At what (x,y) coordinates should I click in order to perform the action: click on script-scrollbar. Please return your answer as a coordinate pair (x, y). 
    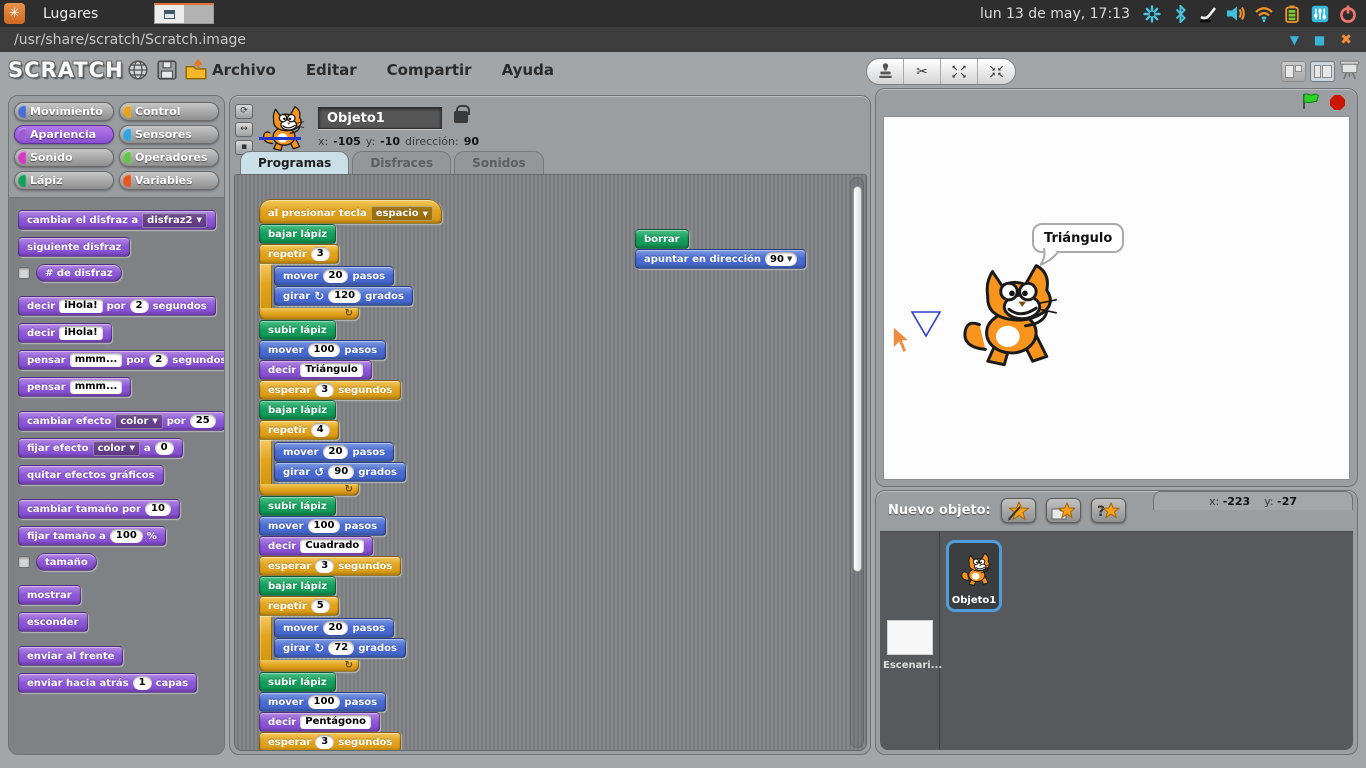
    Looking at the image, I should click on (857, 462).